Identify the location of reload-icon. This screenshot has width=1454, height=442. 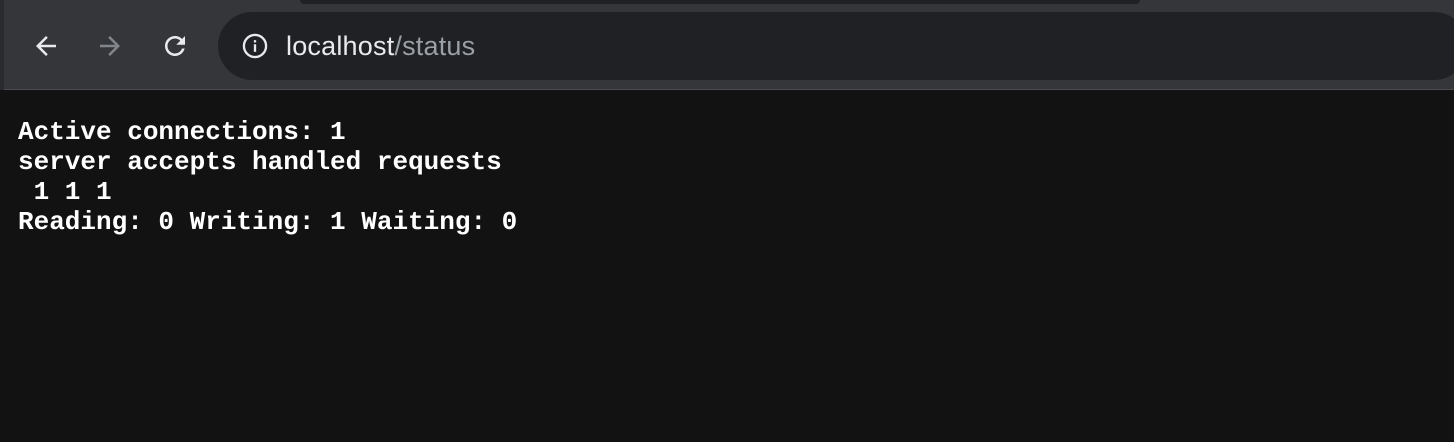
(175, 46).